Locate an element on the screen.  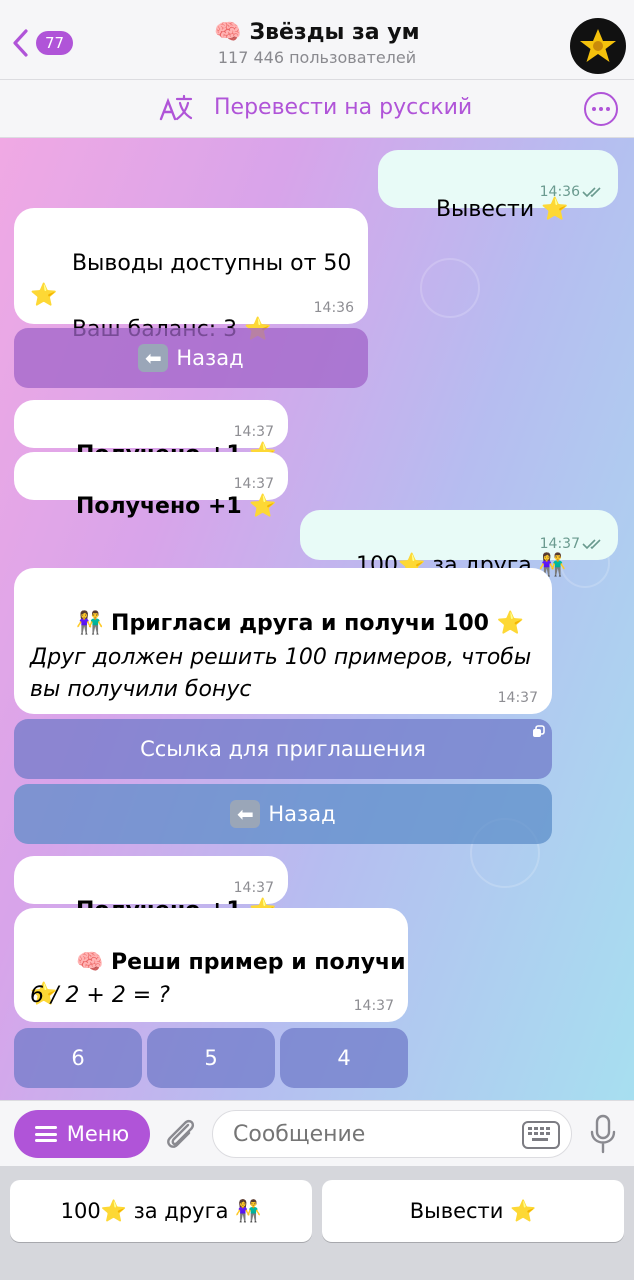
message-input-bar: Меню is located at coordinates (317, 1133).